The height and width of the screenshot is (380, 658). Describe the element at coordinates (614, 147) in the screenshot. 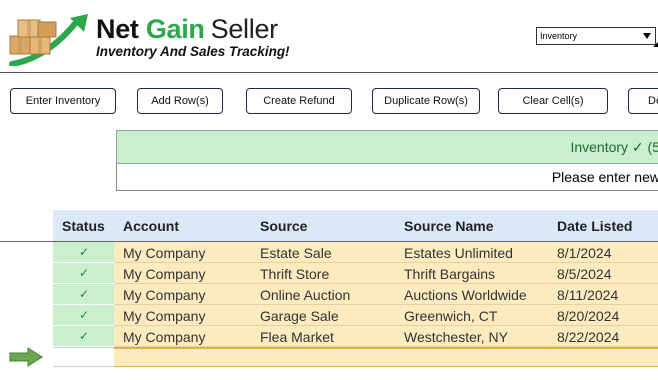

I see `inventory-banner-title: Inventory ✓ (5` at that location.